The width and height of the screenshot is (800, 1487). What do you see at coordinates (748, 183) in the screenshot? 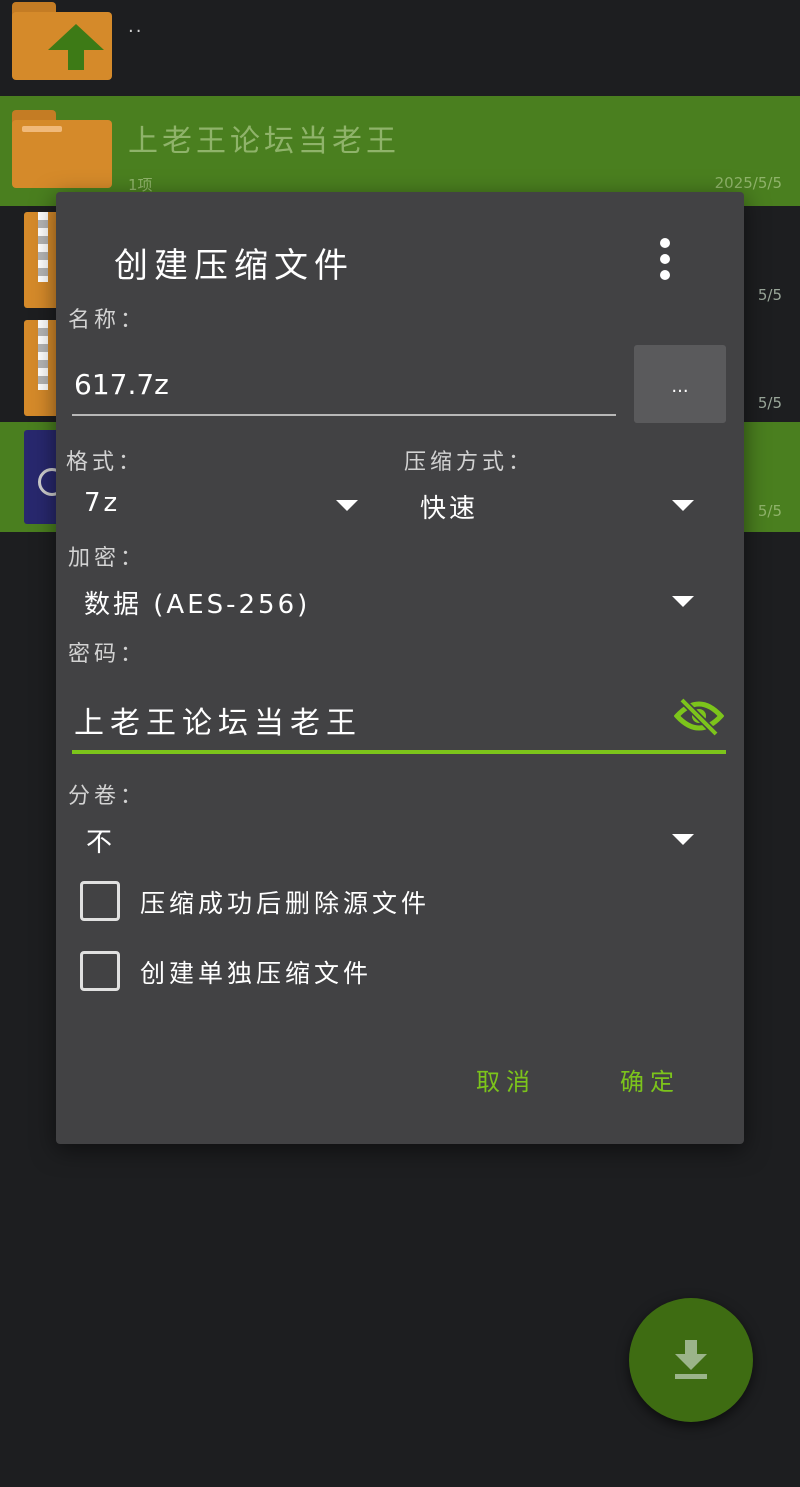
I see `folder-date: 2025/5/5` at bounding box center [748, 183].